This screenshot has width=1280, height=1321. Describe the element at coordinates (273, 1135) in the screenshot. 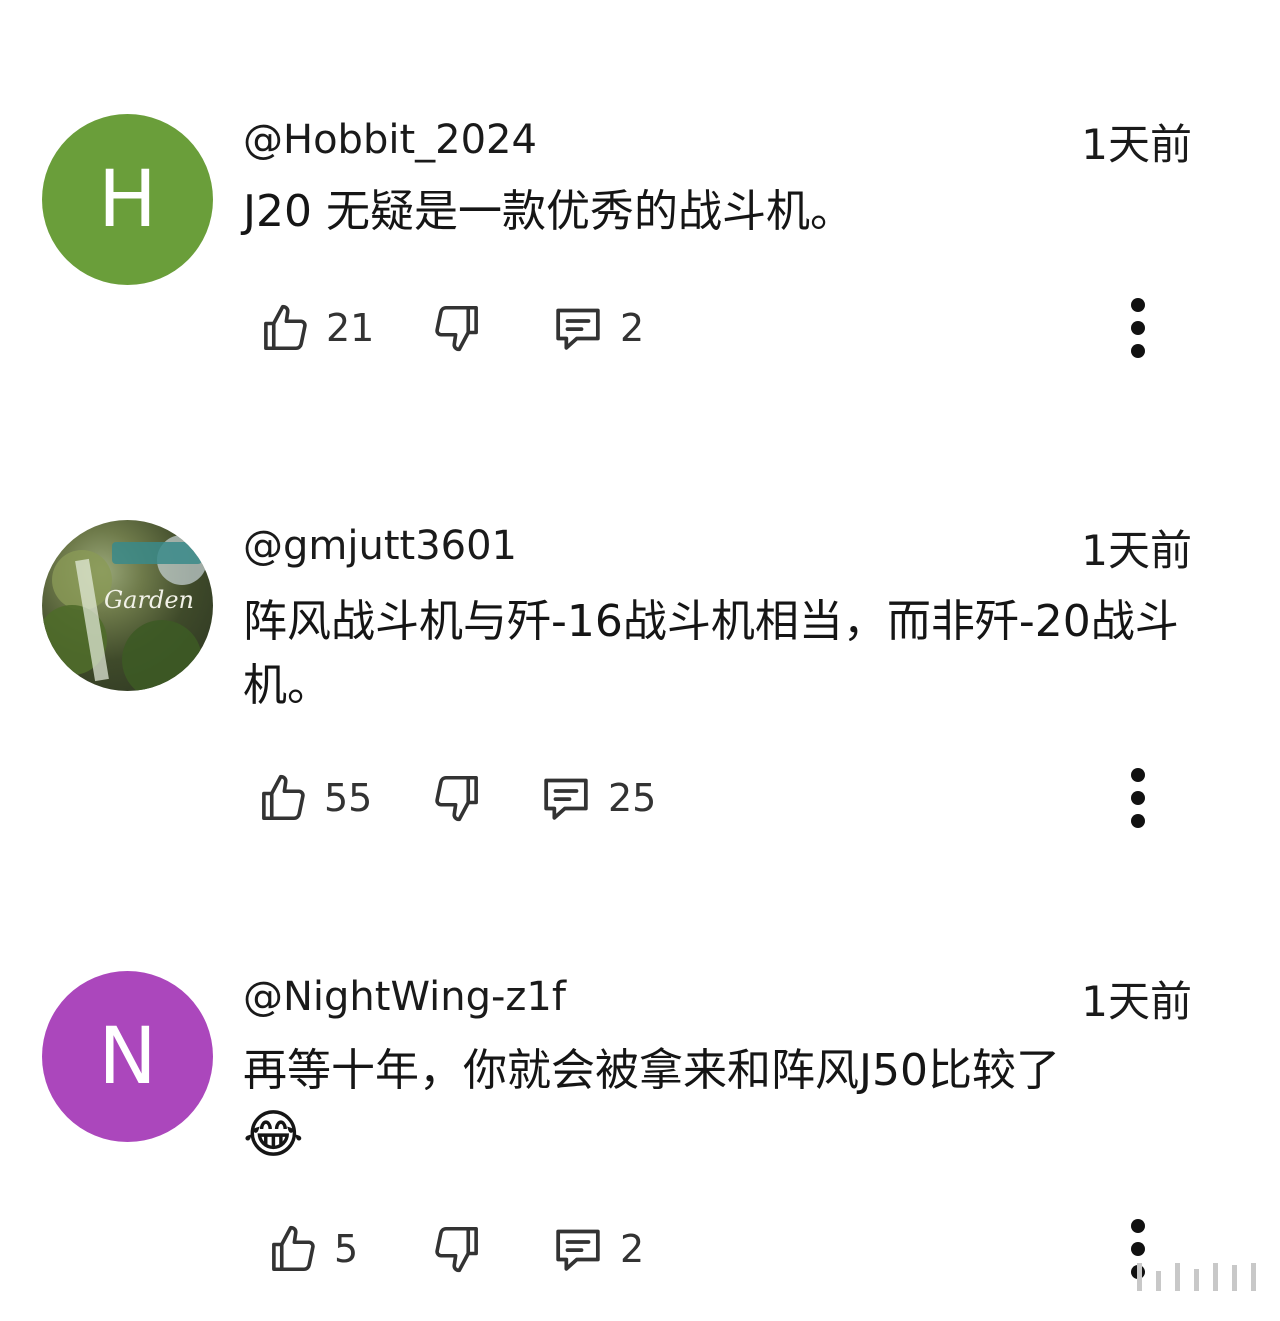

I see `laughing-emoji-icon: 😂` at that location.